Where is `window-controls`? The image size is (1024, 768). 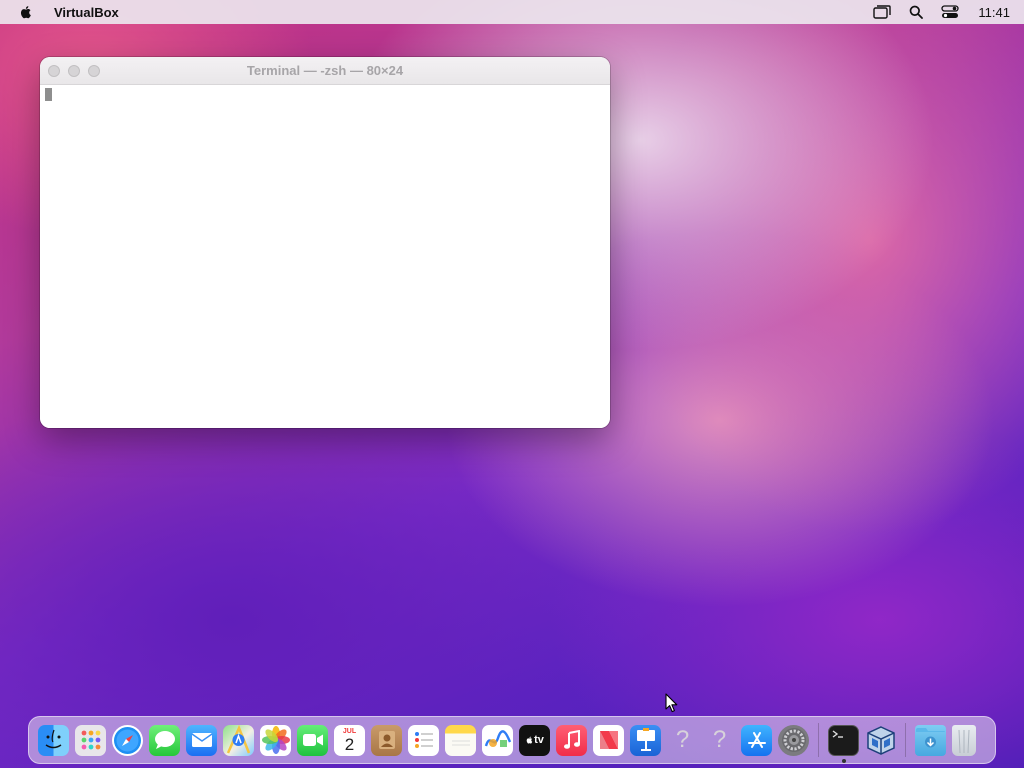 window-controls is located at coordinates (74, 70).